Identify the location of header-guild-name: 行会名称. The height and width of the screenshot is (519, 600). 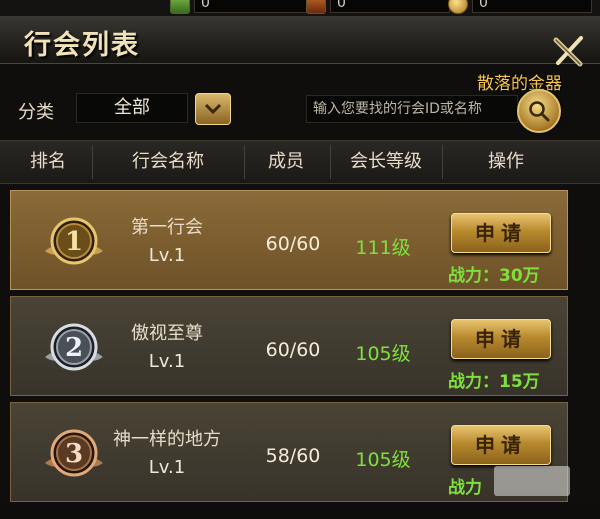
(168, 161).